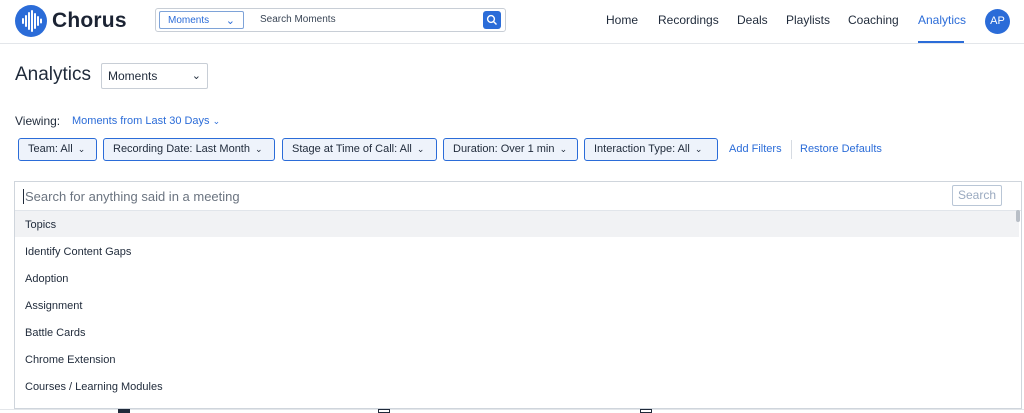 The width and height of the screenshot is (1024, 413). I want to click on viewing-range-value: Moments from Last 30 Days, so click(141, 121).